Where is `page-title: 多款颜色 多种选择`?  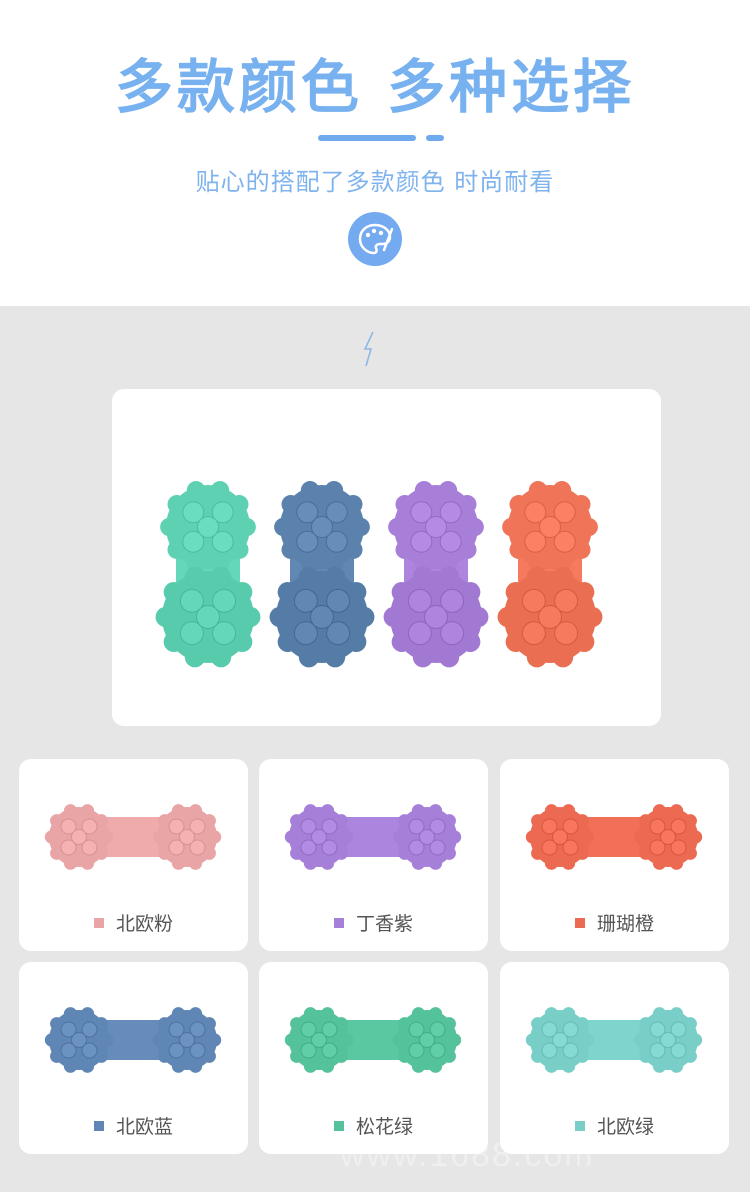 page-title: 多款颜色 多种选择 is located at coordinates (375, 87).